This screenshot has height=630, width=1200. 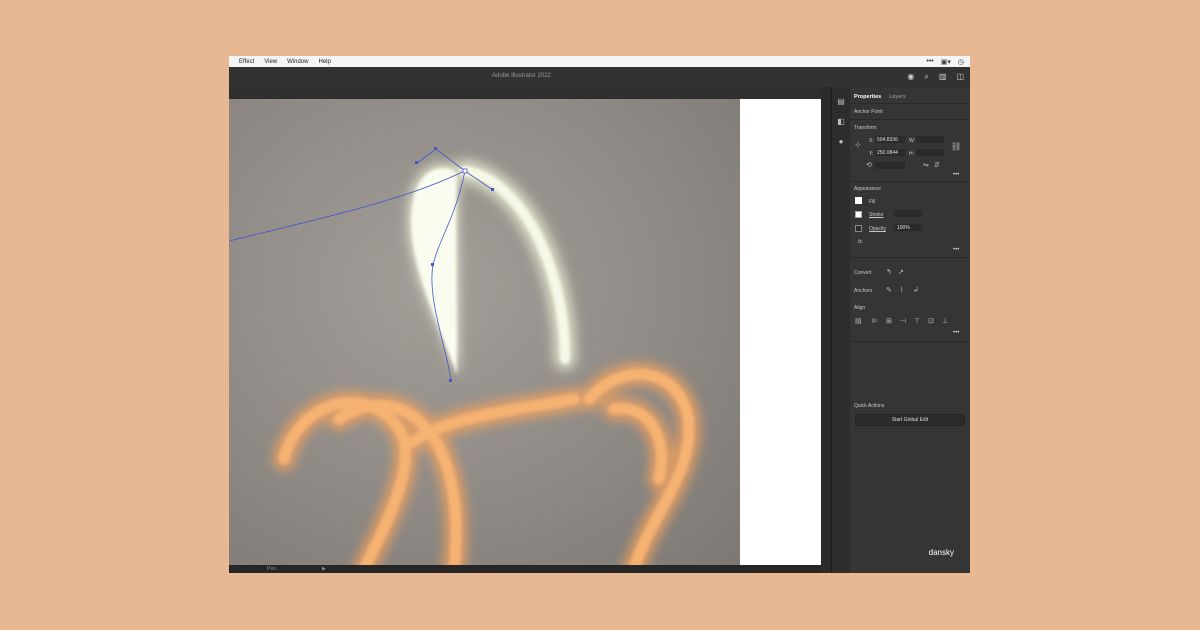 I want to click on more-icon: •••, so click(x=929, y=61).